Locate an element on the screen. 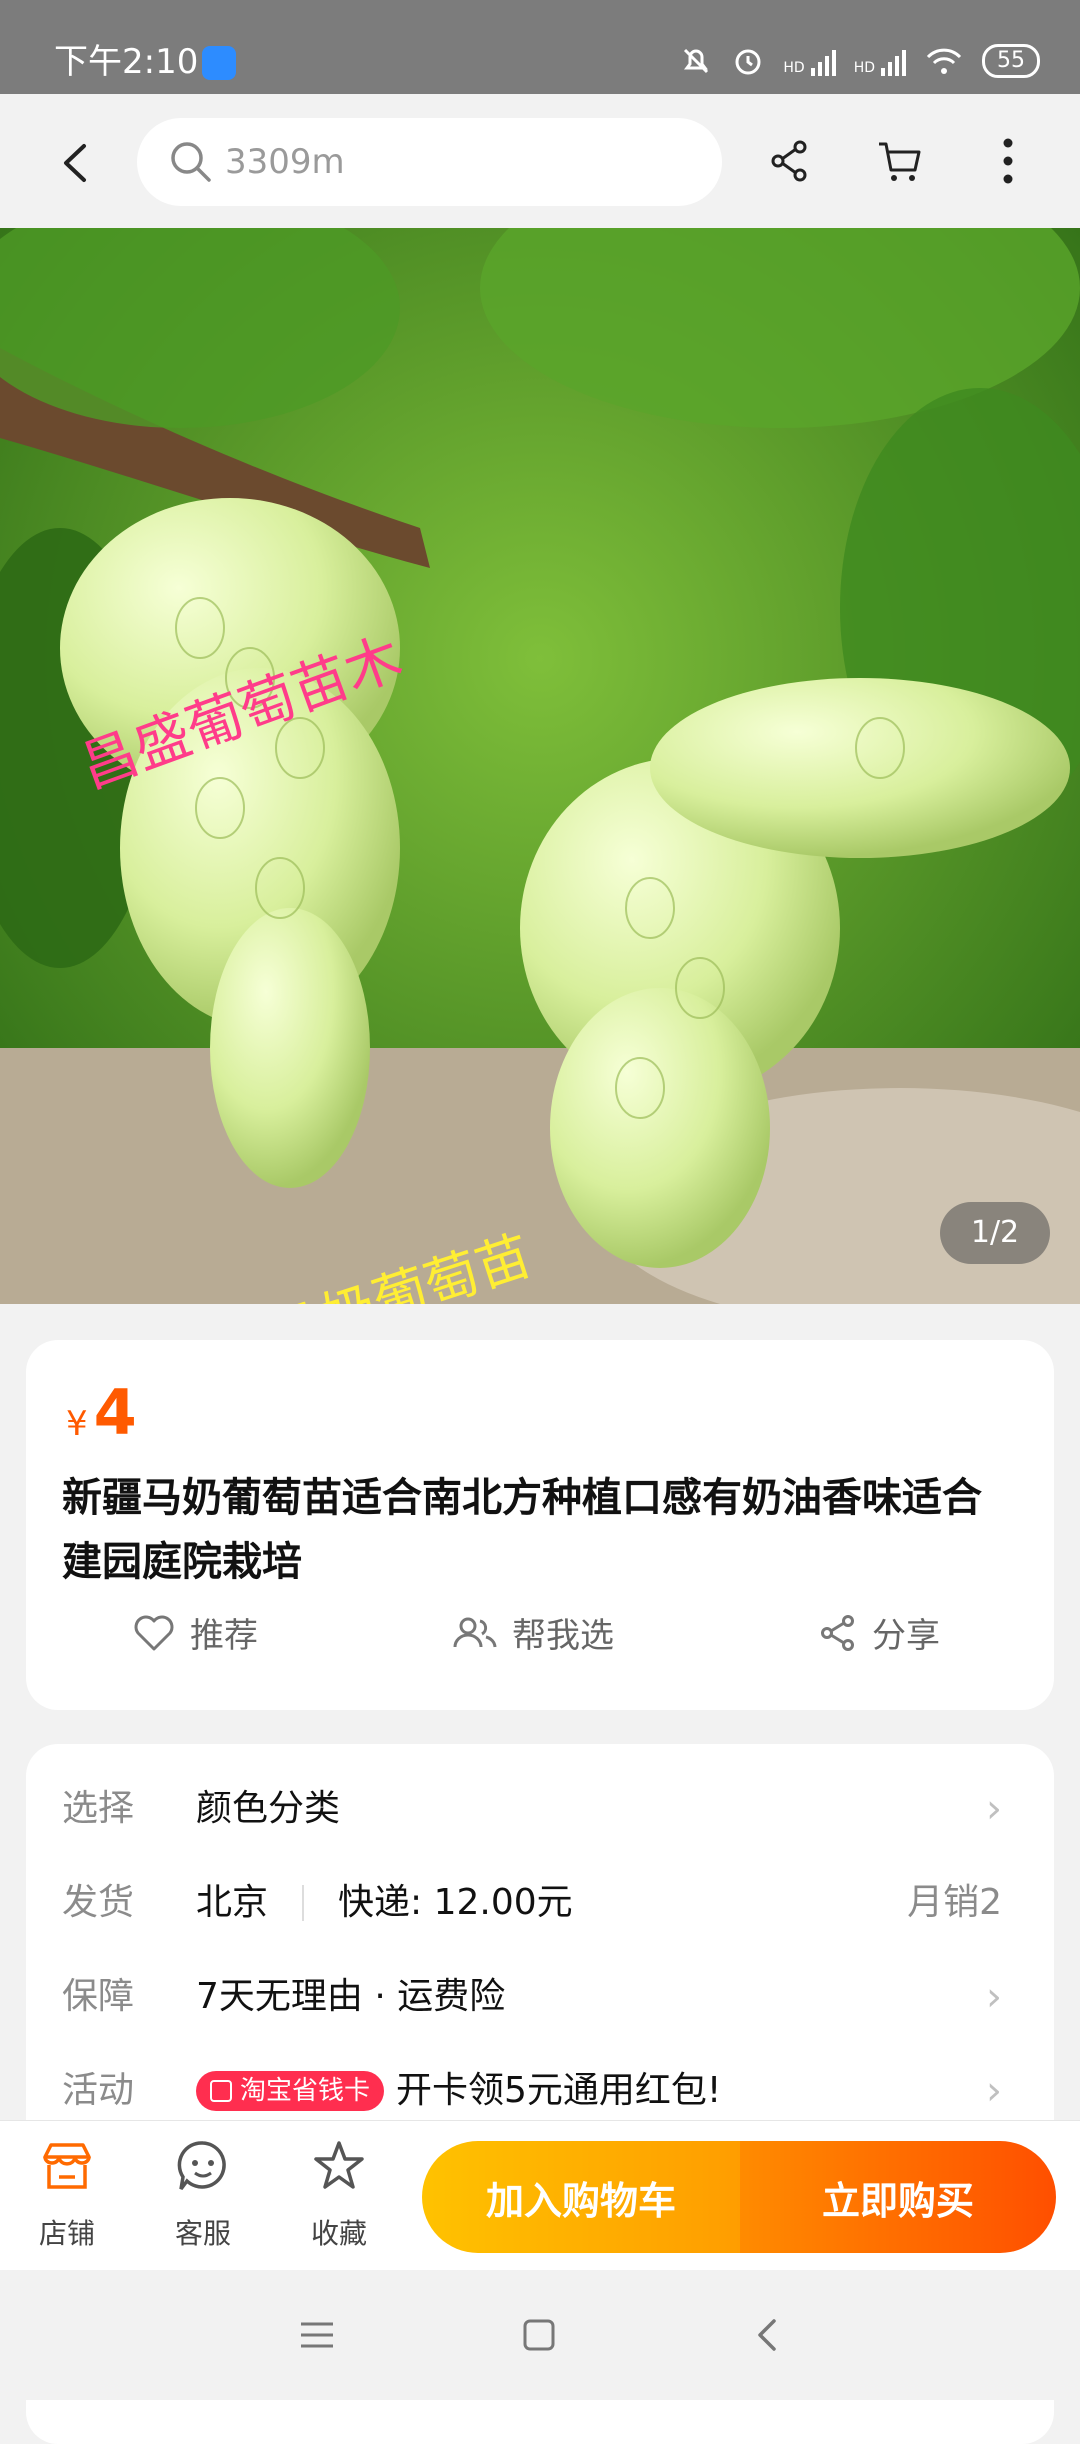 The width and height of the screenshot is (1080, 2444). shipping-value: 北京 快递: 12.00元 is located at coordinates (384, 1903).